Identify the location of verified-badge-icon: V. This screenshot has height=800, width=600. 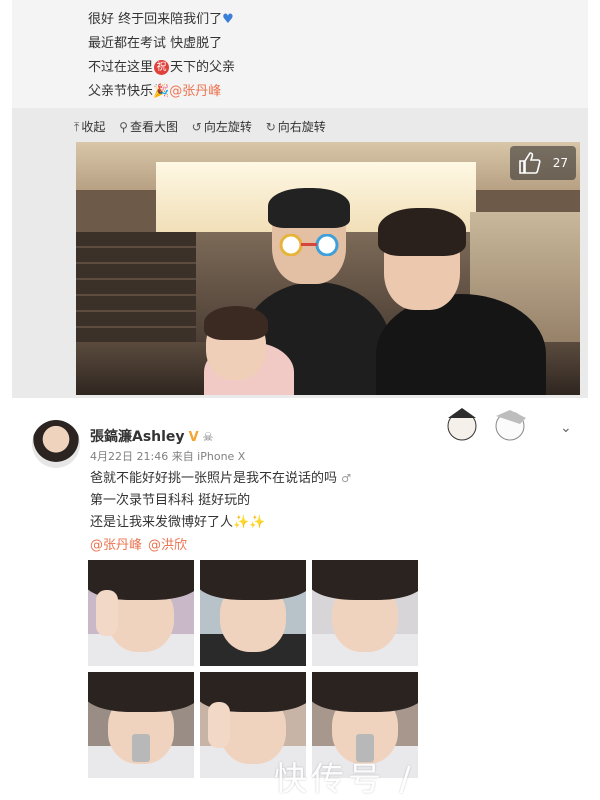
(193, 437).